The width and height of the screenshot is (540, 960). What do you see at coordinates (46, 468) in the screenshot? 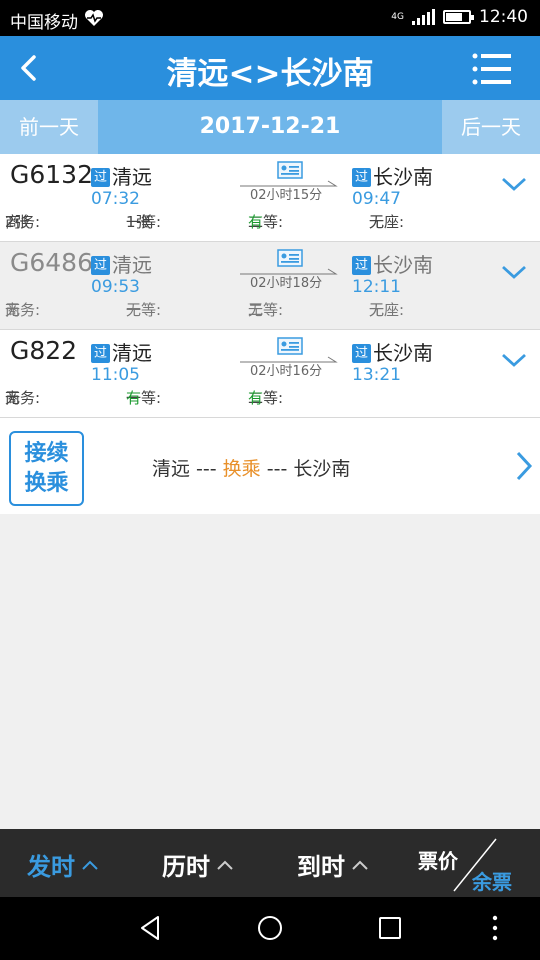
I see `transfer-badge: 接续 换乘` at bounding box center [46, 468].